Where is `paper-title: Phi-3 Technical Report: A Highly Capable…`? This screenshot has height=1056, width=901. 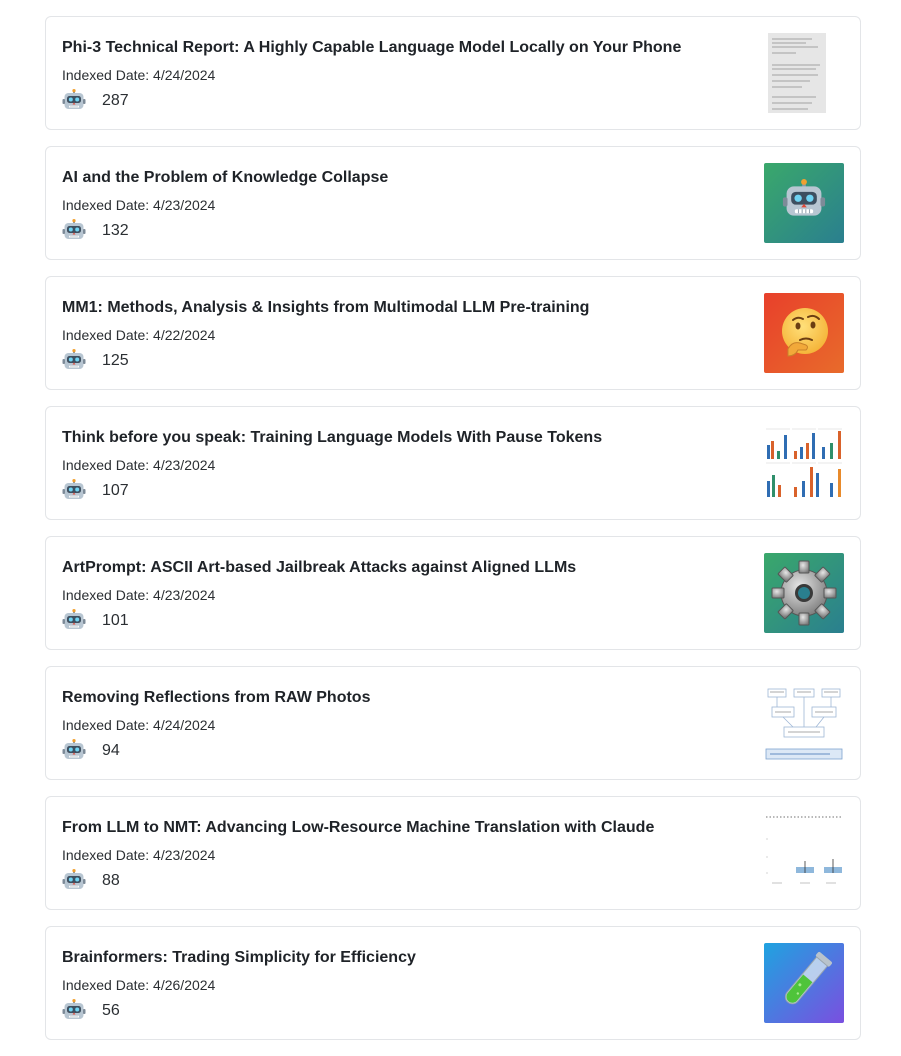 paper-title: Phi-3 Technical Report: A Highly Capable… is located at coordinates (371, 48).